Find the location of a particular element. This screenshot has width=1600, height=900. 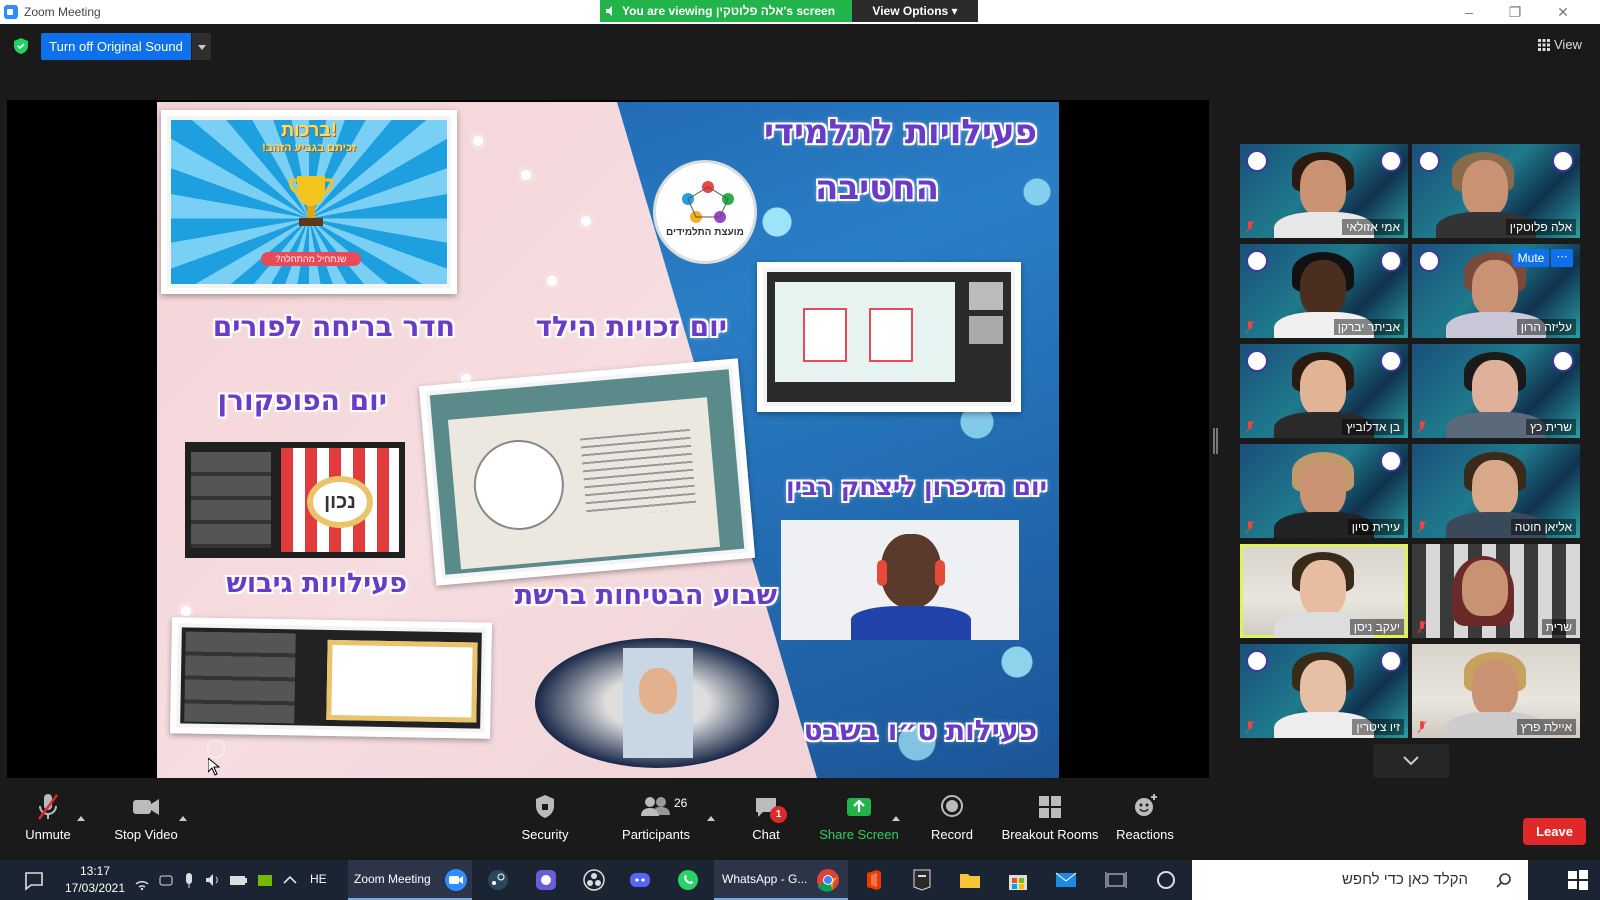

chat-button: Chat is located at coordinates (766, 821).